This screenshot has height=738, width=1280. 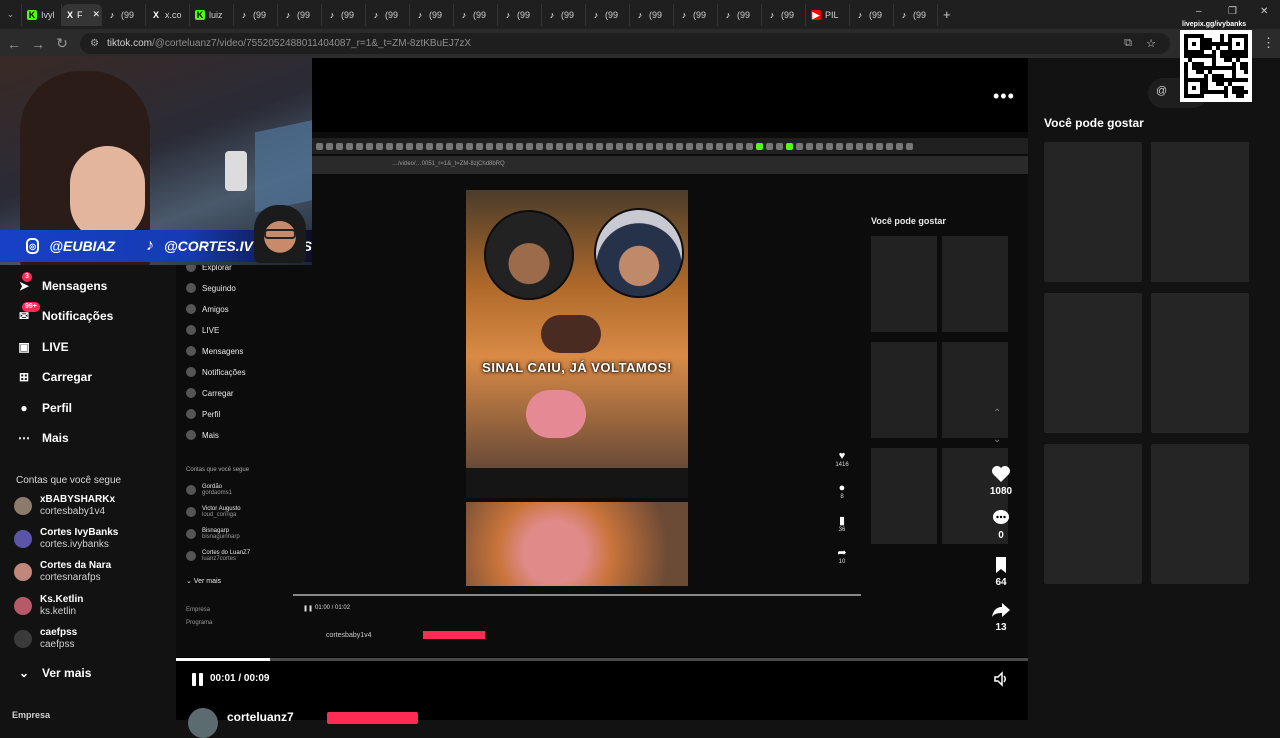 I want to click on tab-search-dropdown: ⌄, so click(x=11, y=14).